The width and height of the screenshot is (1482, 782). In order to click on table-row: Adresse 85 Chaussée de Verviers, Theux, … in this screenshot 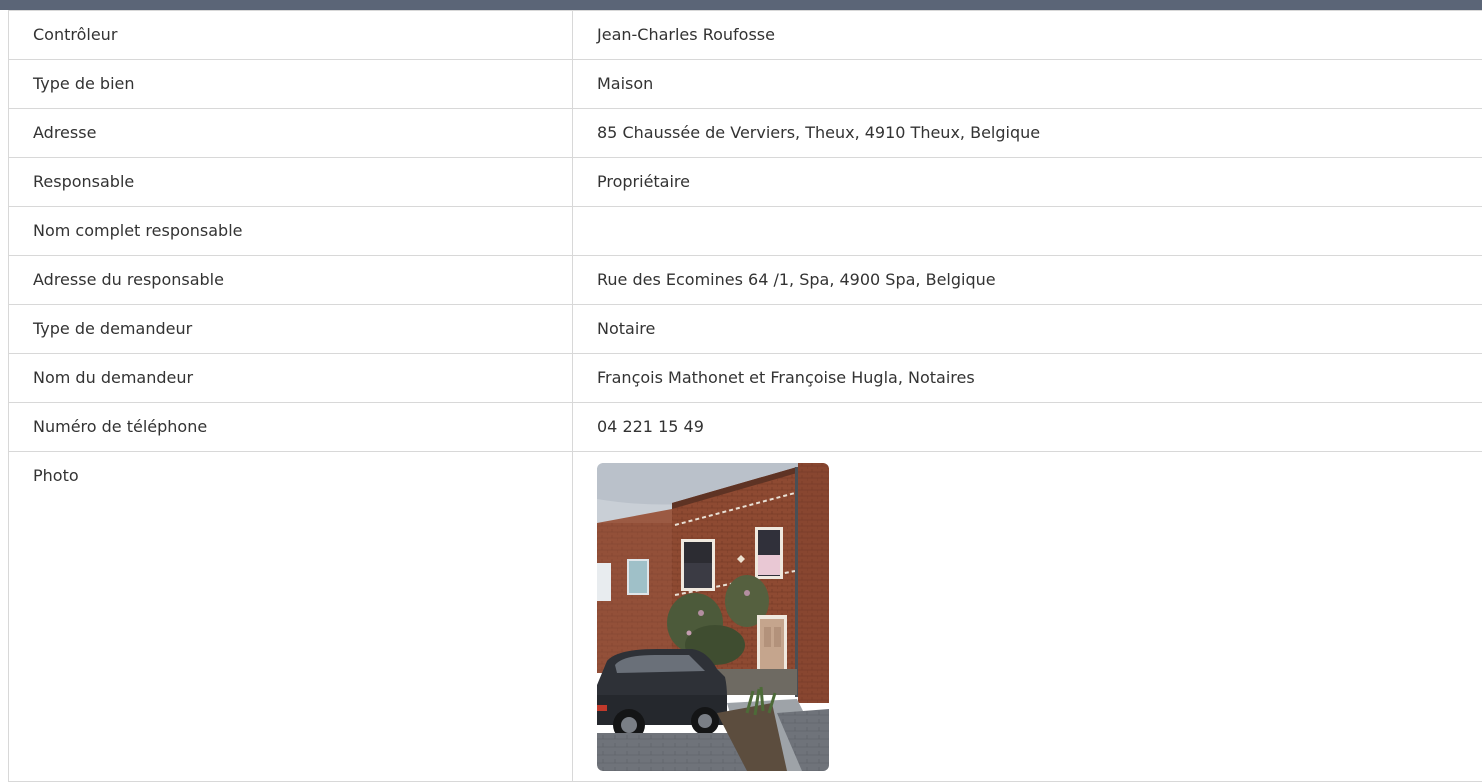, I will do `click(745, 133)`.